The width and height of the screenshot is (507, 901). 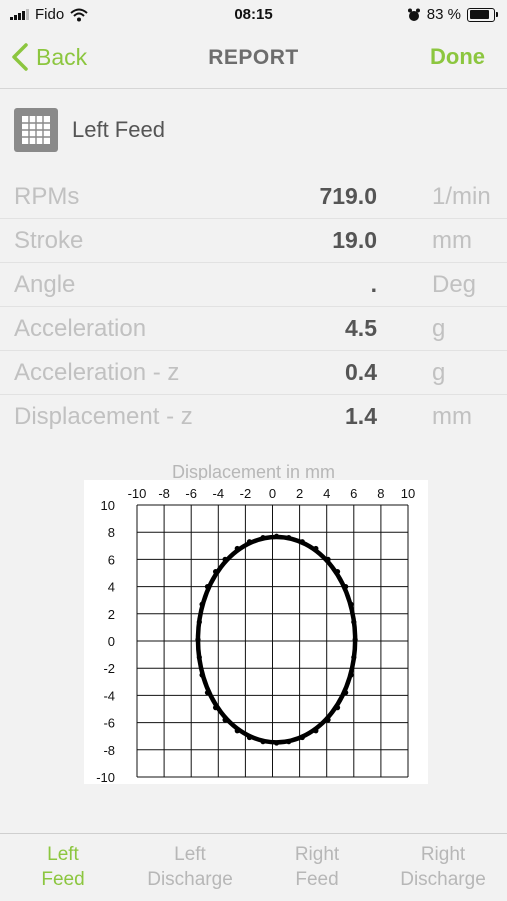 What do you see at coordinates (443, 14) in the screenshot?
I see `battery-percent: 83 %` at bounding box center [443, 14].